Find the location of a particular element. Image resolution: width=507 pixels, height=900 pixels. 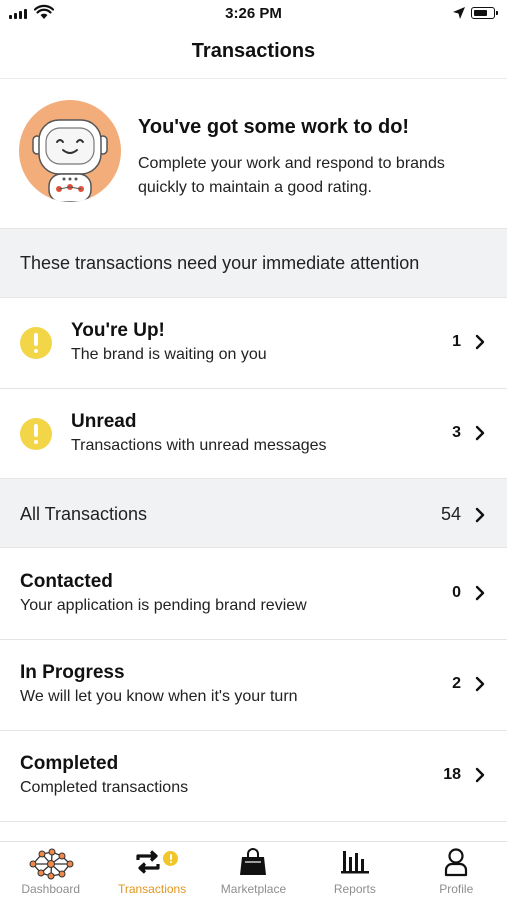

all-transactions-count: 54 is located at coordinates (450, 514).